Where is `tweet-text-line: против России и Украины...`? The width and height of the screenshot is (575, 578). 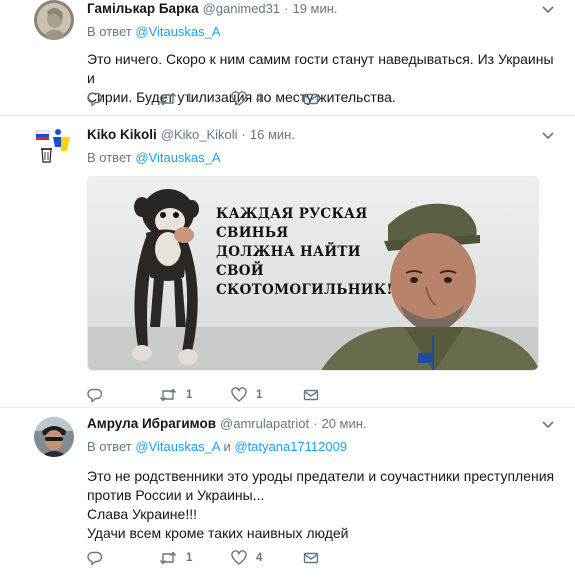
tweet-text-line: против России и Украины... is located at coordinates (176, 495).